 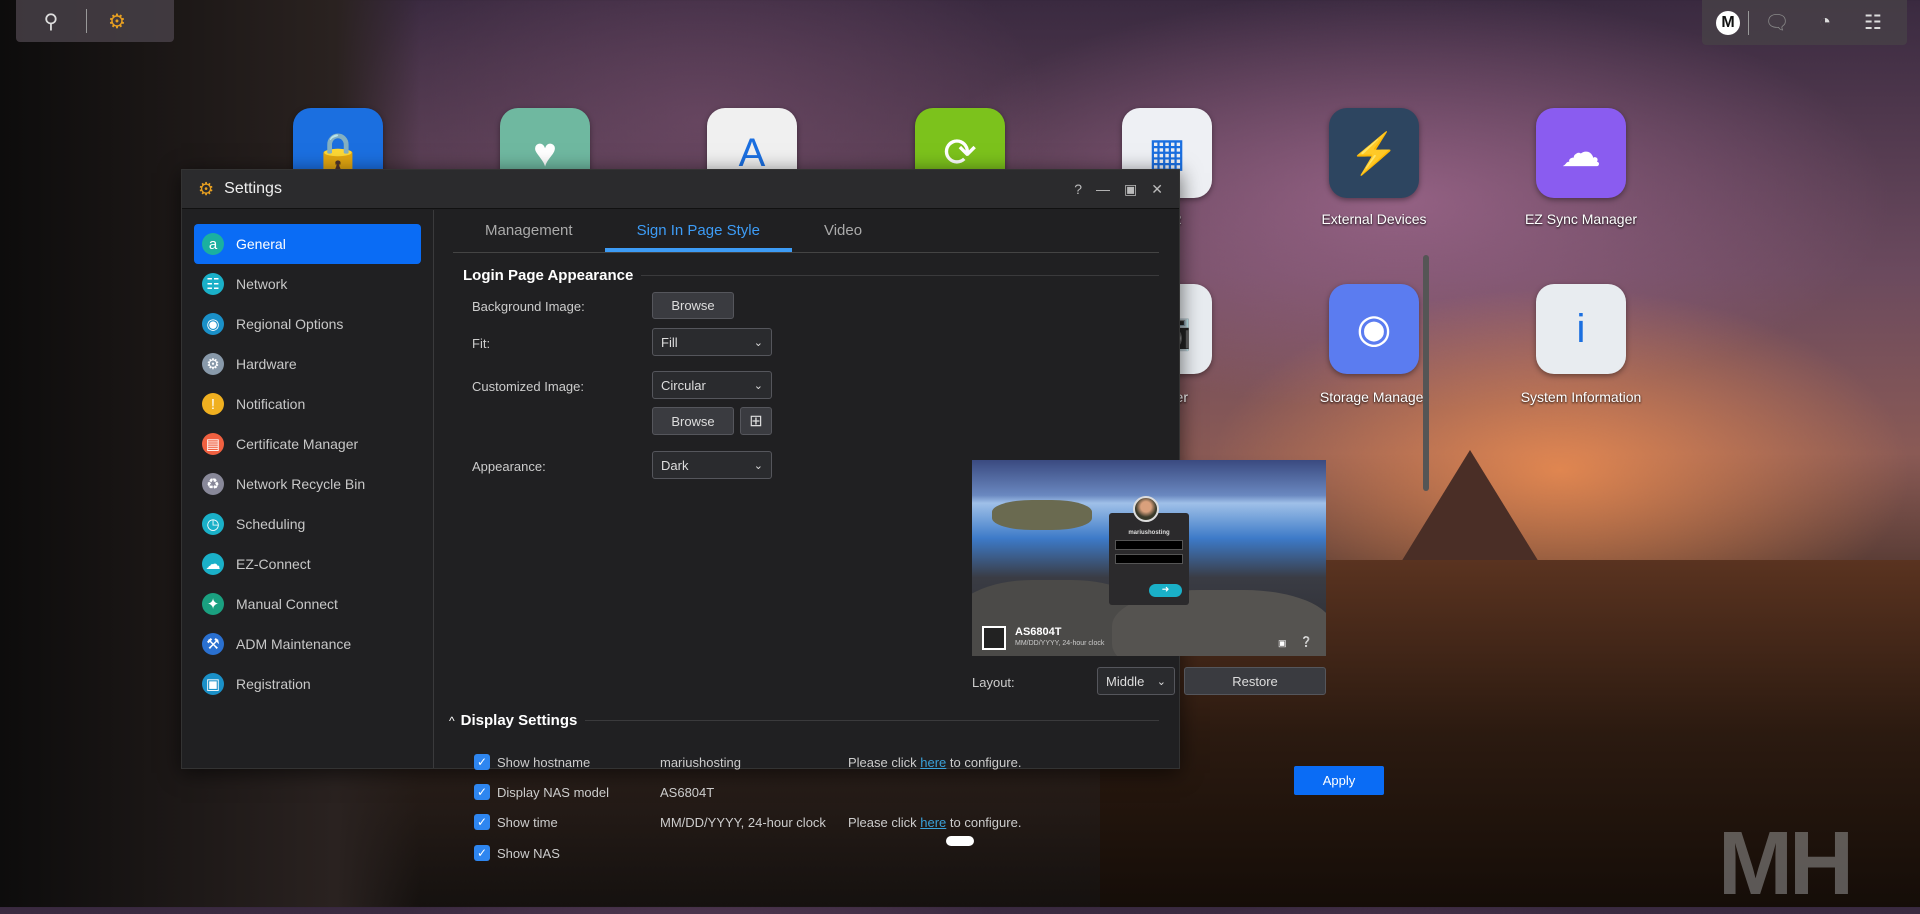 I want to click on fit-select: Fill ⌄, so click(x=712, y=342).